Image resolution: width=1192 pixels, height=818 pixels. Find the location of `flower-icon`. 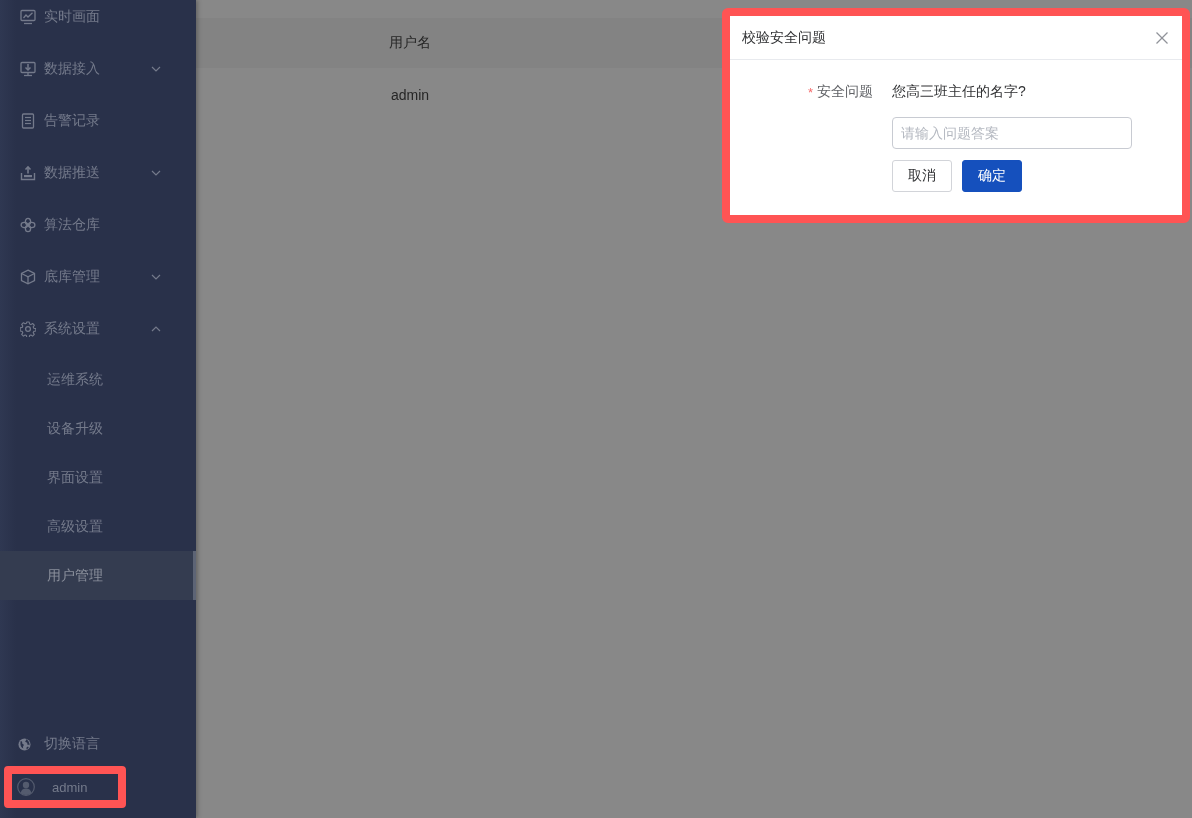

flower-icon is located at coordinates (28, 225).